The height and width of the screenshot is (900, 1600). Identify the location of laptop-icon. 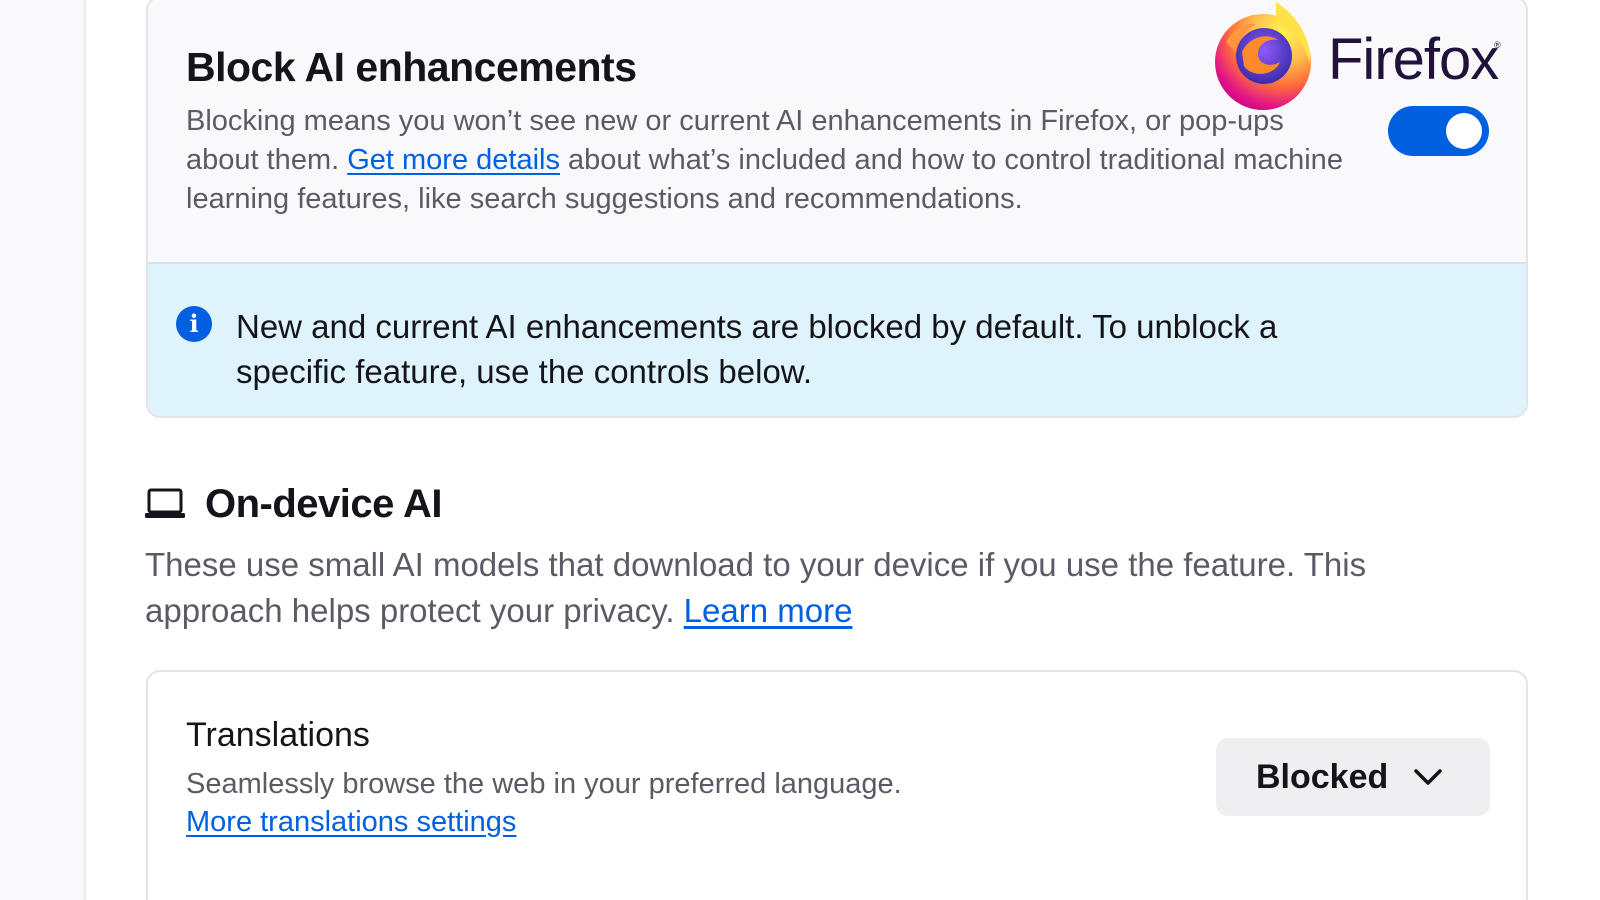
(165, 503).